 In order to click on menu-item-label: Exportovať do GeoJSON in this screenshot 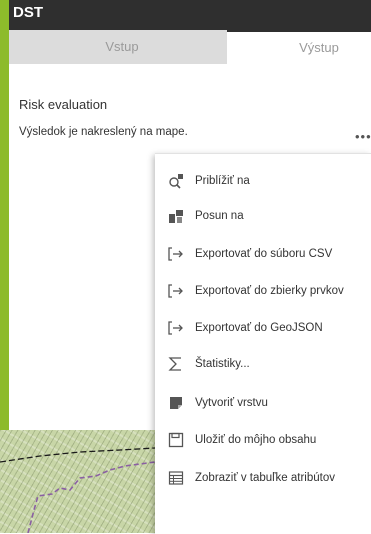, I will do `click(259, 328)`.